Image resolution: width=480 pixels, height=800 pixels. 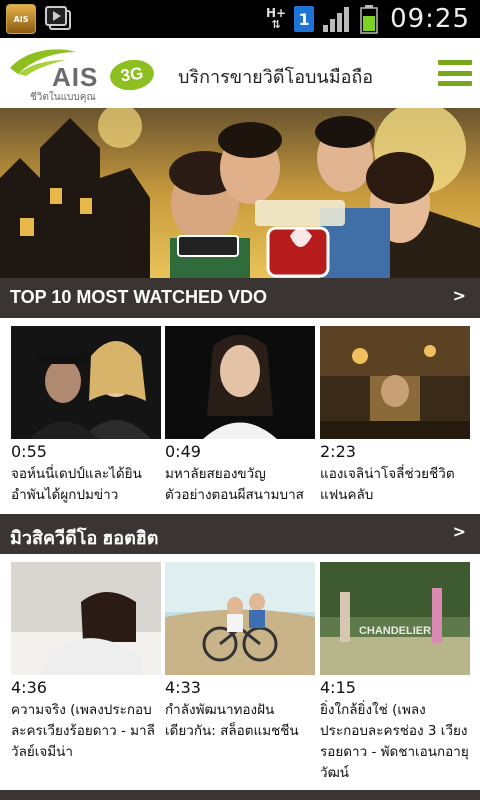 What do you see at coordinates (63, 97) in the screenshot?
I see `logo-tagline: ชีวิตในแบบคุณ` at bounding box center [63, 97].